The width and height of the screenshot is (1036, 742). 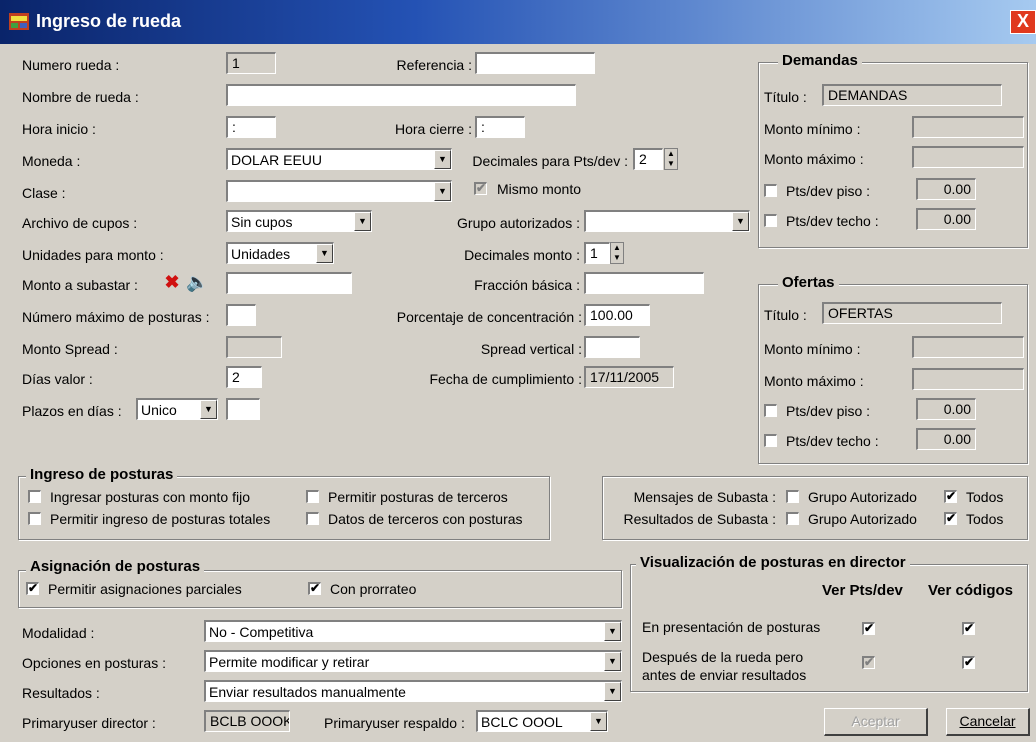 I want to click on modalidad-select: No - Competitiva ▼, so click(x=413, y=631).